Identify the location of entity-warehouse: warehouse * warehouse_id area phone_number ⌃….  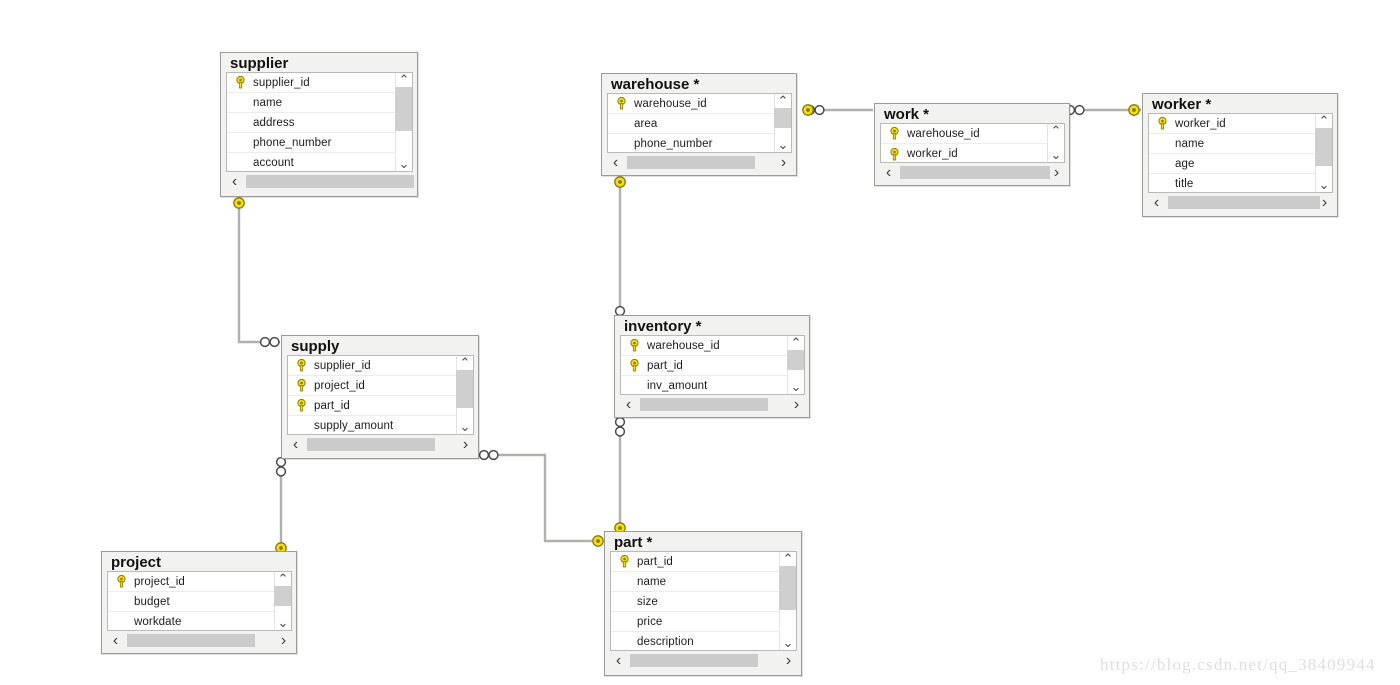
(699, 124).